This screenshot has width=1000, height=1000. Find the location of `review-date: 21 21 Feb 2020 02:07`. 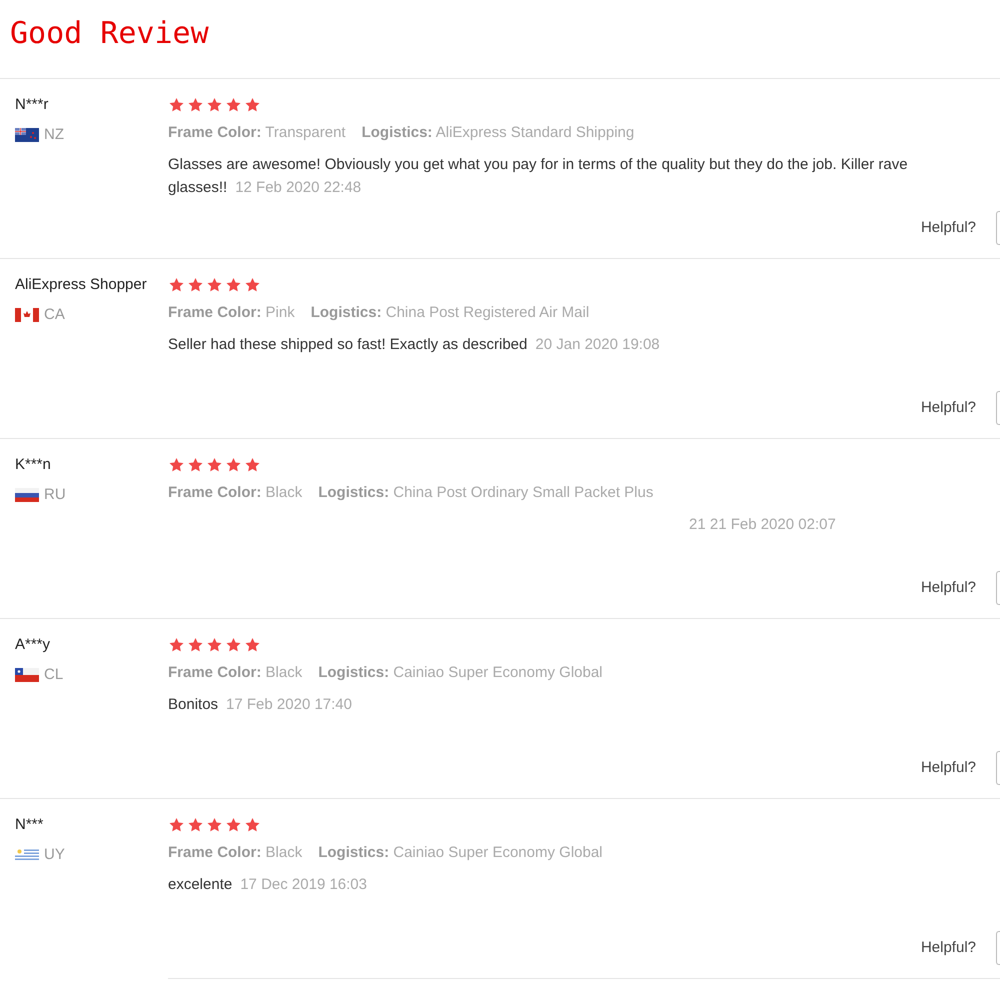

review-date: 21 21 Feb 2020 02:07 is located at coordinates (762, 525).